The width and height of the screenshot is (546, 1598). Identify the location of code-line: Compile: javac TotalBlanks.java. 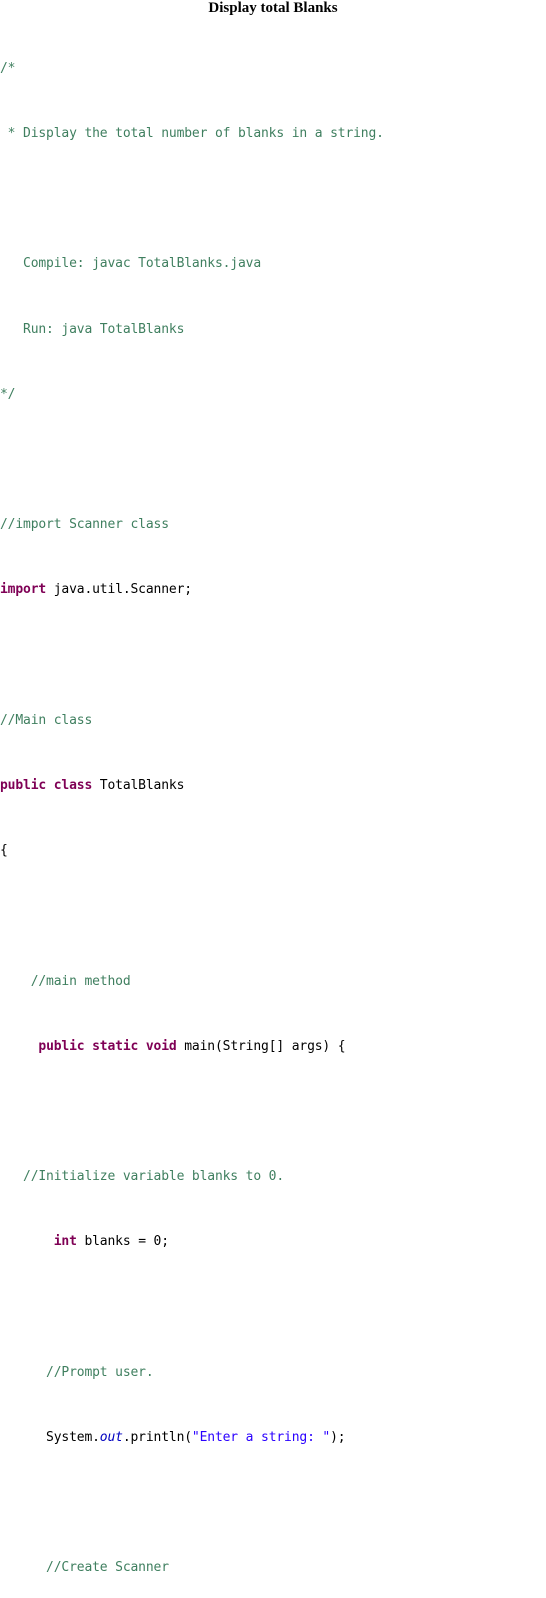
(273, 264).